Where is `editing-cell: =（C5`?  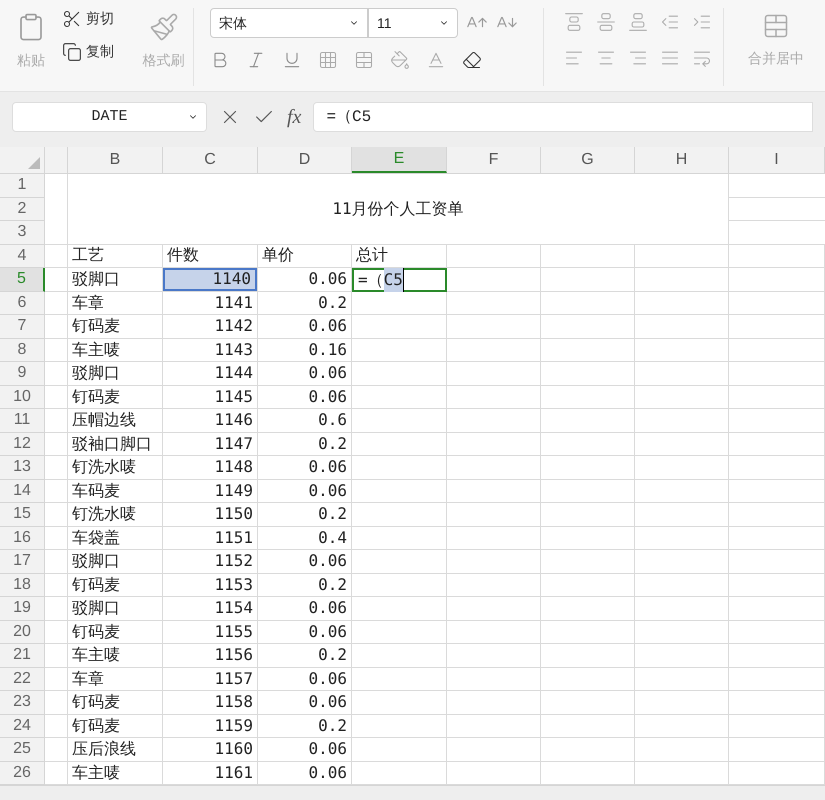 editing-cell: =（C5 is located at coordinates (399, 280).